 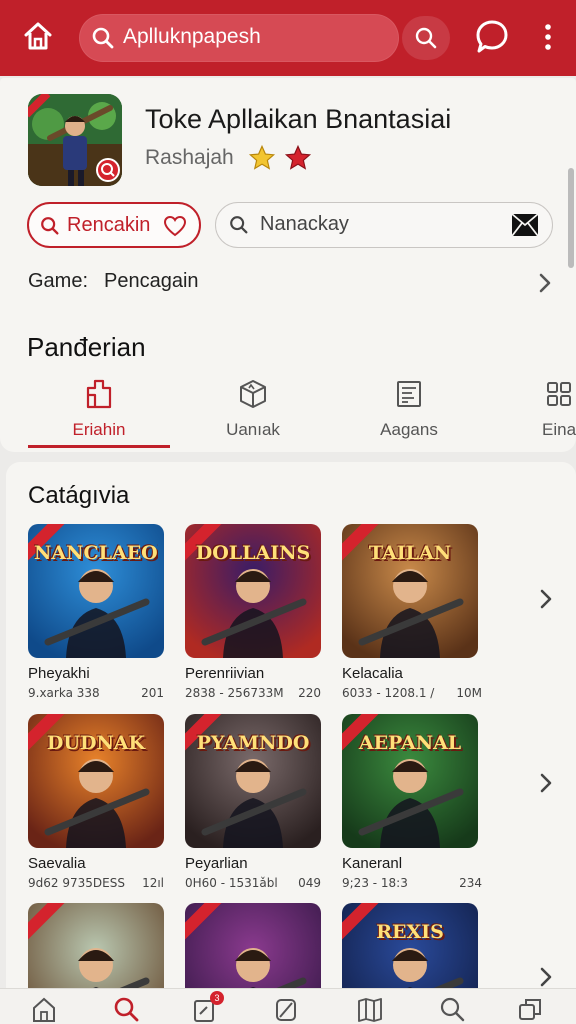 I want to click on game-name: Perenriivian, so click(x=225, y=673).